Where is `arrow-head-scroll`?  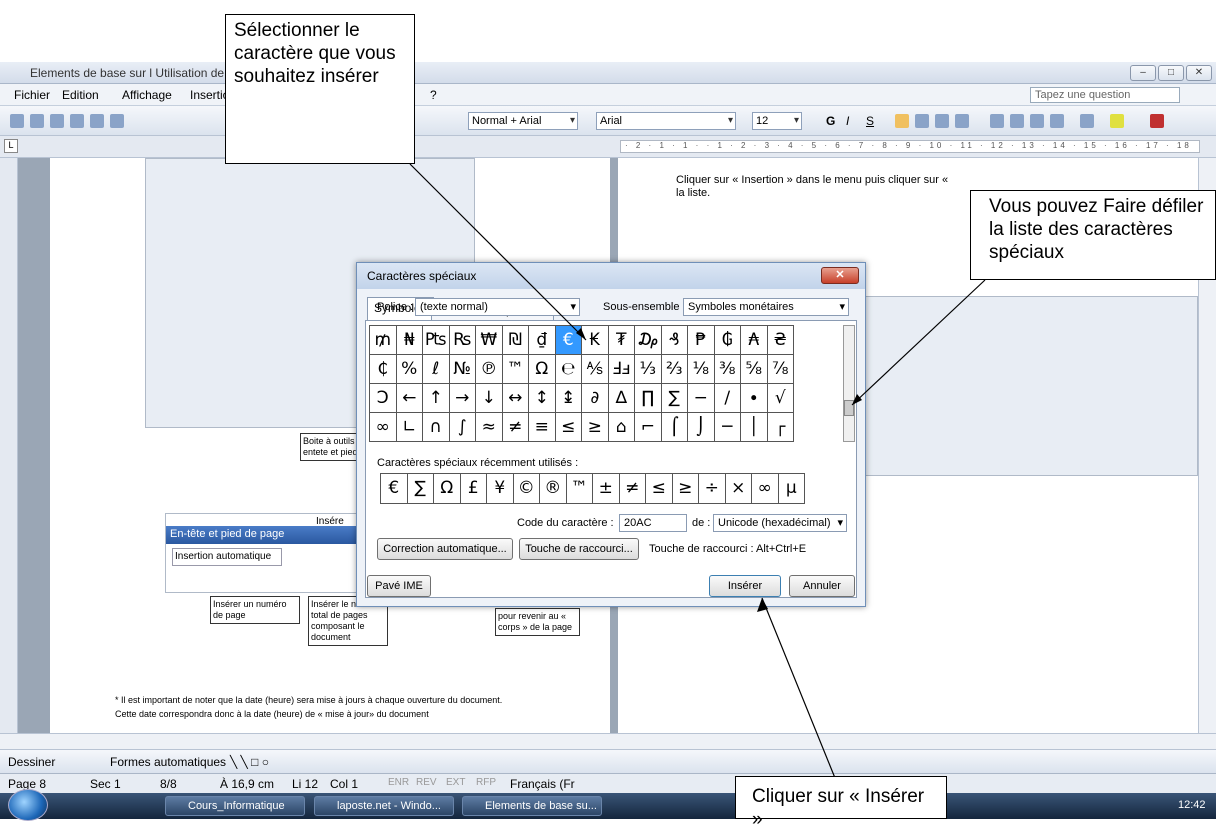
arrow-head-scroll is located at coordinates (857, 399).